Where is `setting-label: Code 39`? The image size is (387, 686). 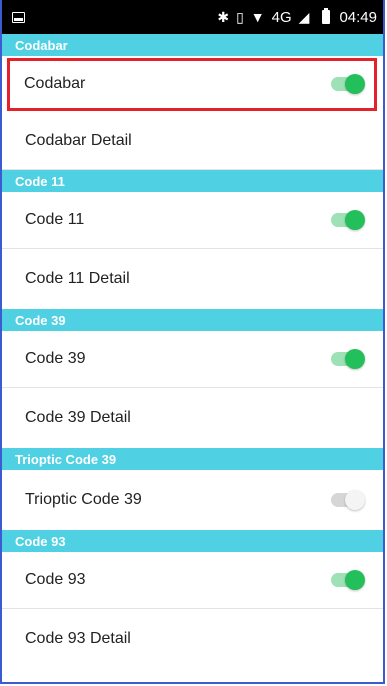
setting-label: Code 39 is located at coordinates (55, 358).